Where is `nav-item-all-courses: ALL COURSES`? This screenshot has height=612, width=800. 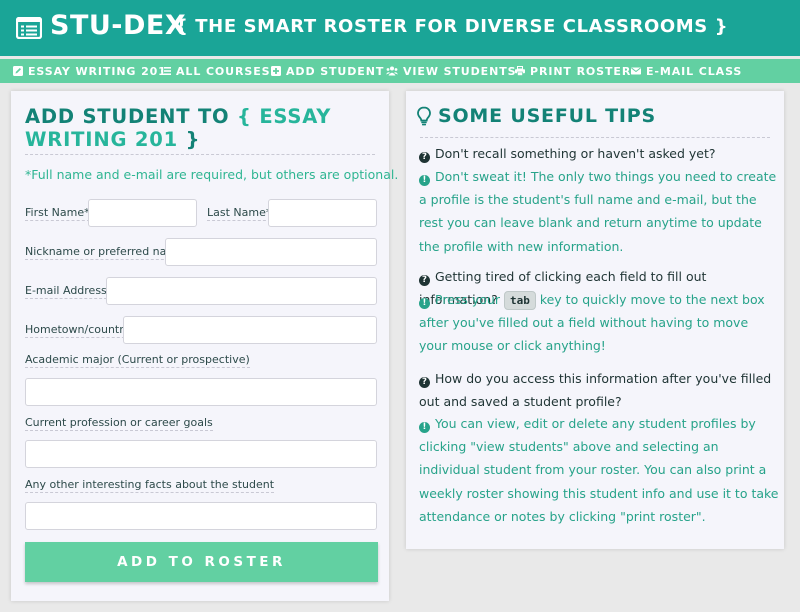 nav-item-all-courses: ALL COURSES is located at coordinates (215, 71).